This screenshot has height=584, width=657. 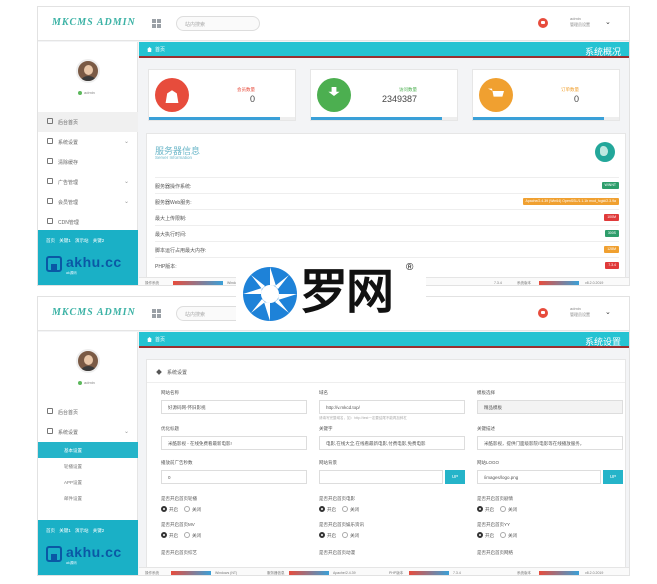 What do you see at coordinates (550, 504) in the screenshot?
I see `radio-group-dramas: 是否开启首页剧情 开启 关闭` at bounding box center [550, 504].